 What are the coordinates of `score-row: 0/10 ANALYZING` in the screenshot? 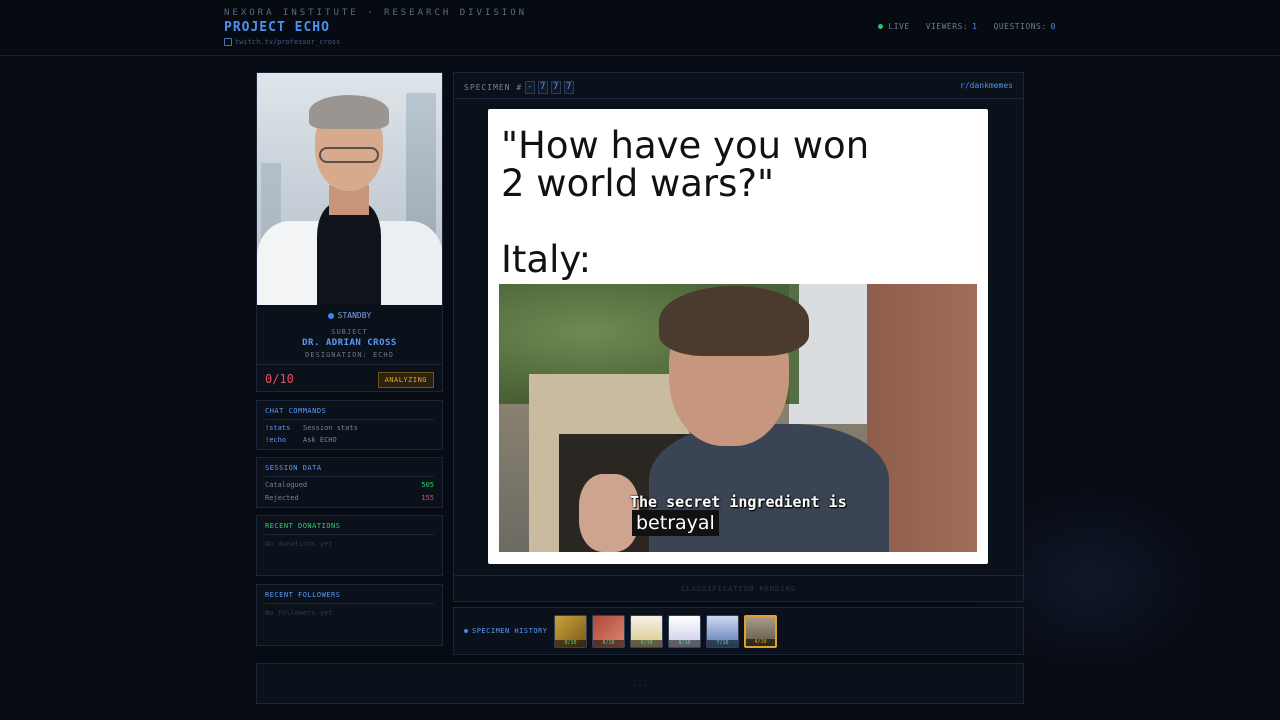 It's located at (349, 378).